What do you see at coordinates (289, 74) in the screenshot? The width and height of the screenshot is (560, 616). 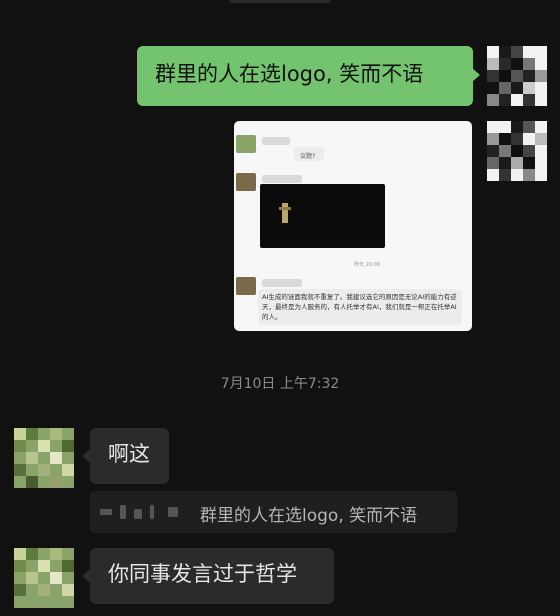 I see `outgoing-message-text: 群里的人在选logo, 笑而不语` at bounding box center [289, 74].